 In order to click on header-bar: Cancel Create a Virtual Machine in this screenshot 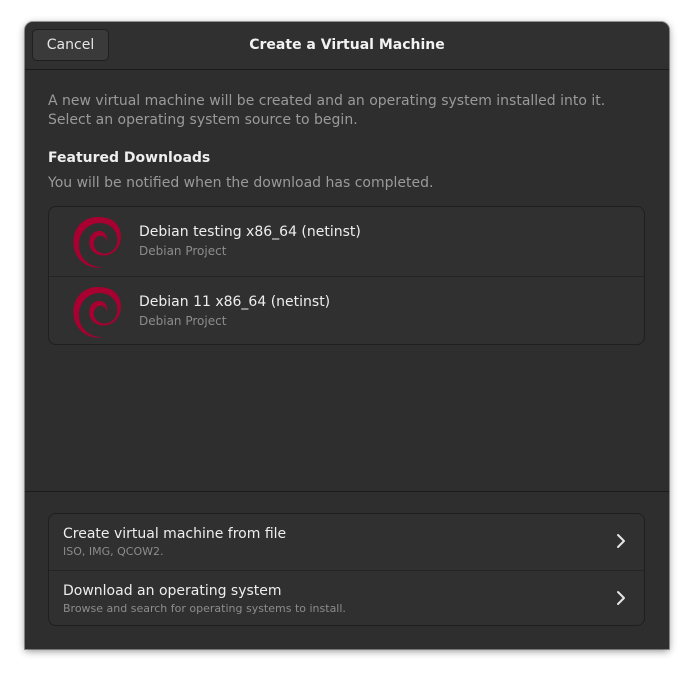, I will do `click(347, 46)`.